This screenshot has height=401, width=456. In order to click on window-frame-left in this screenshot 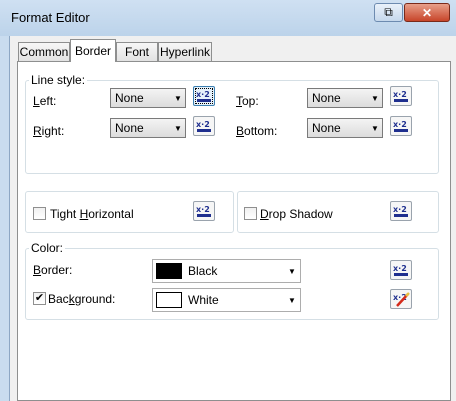, I will do `click(5, 218)`.